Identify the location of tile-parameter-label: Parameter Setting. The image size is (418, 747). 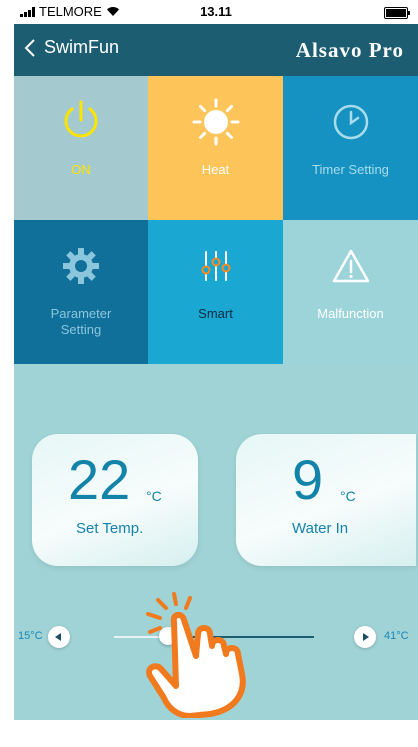
(81, 321).